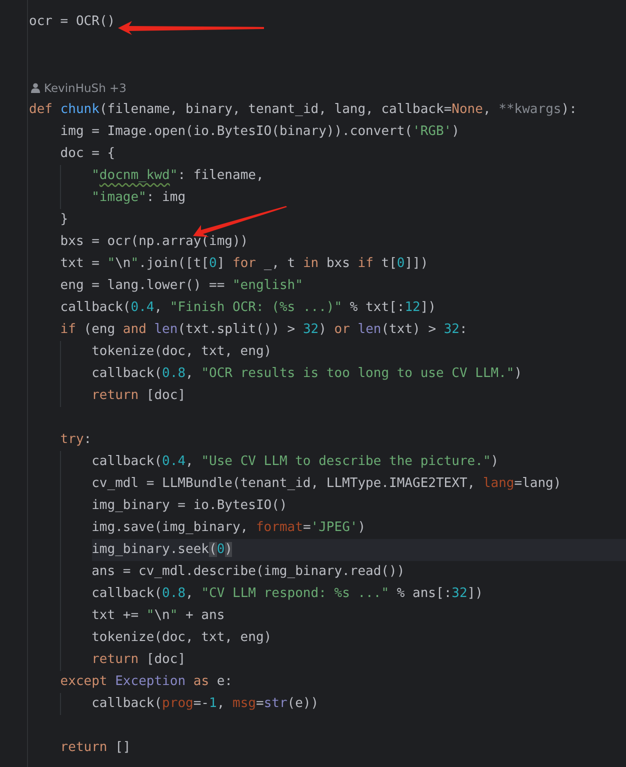 The width and height of the screenshot is (626, 767). What do you see at coordinates (178, 176) in the screenshot?
I see `code-line: "docnm_kwd": filename,` at bounding box center [178, 176].